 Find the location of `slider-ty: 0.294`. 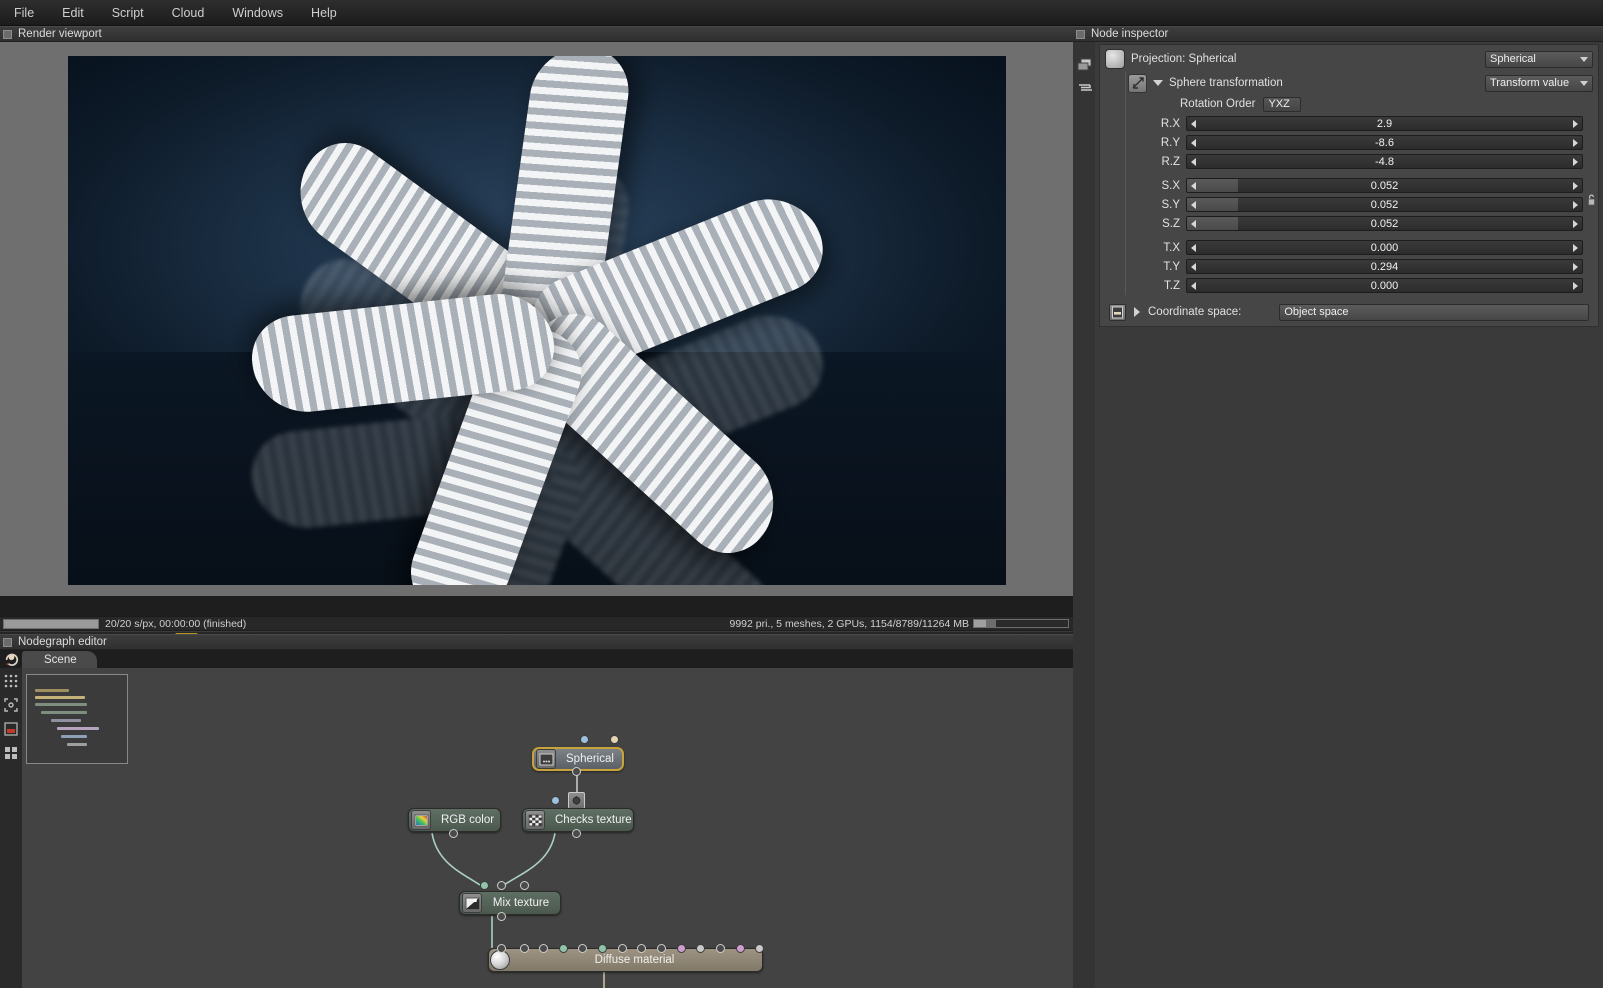

slider-ty: 0.294 is located at coordinates (1384, 266).